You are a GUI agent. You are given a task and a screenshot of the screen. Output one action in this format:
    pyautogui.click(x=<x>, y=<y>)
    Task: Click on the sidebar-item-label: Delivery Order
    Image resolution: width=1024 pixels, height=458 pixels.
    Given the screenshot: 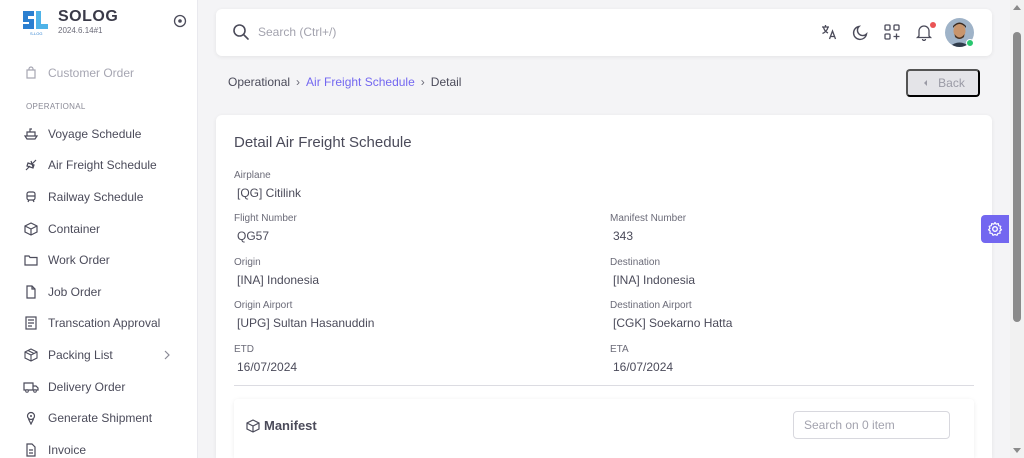 What is the action you would take?
    pyautogui.click(x=87, y=386)
    